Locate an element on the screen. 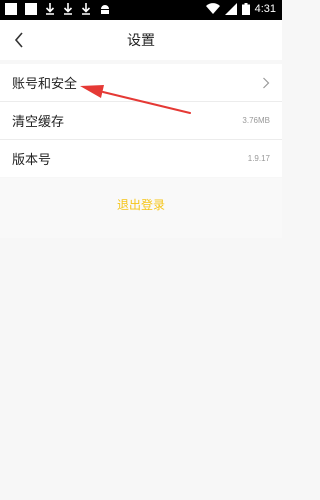  page-title: 设置 is located at coordinates (141, 41).